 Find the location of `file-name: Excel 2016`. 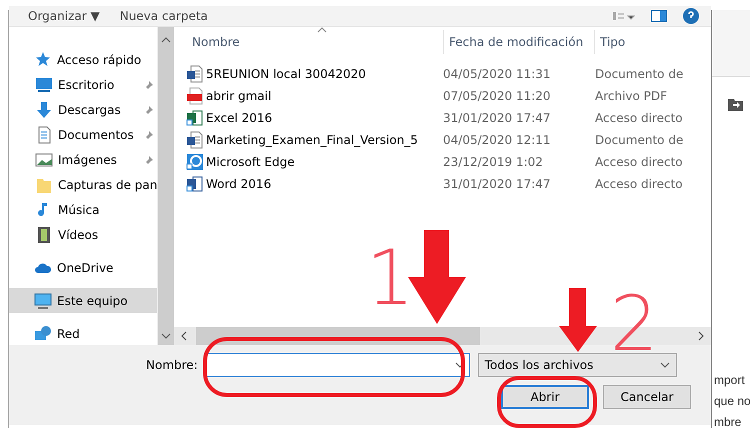

file-name: Excel 2016 is located at coordinates (239, 118).